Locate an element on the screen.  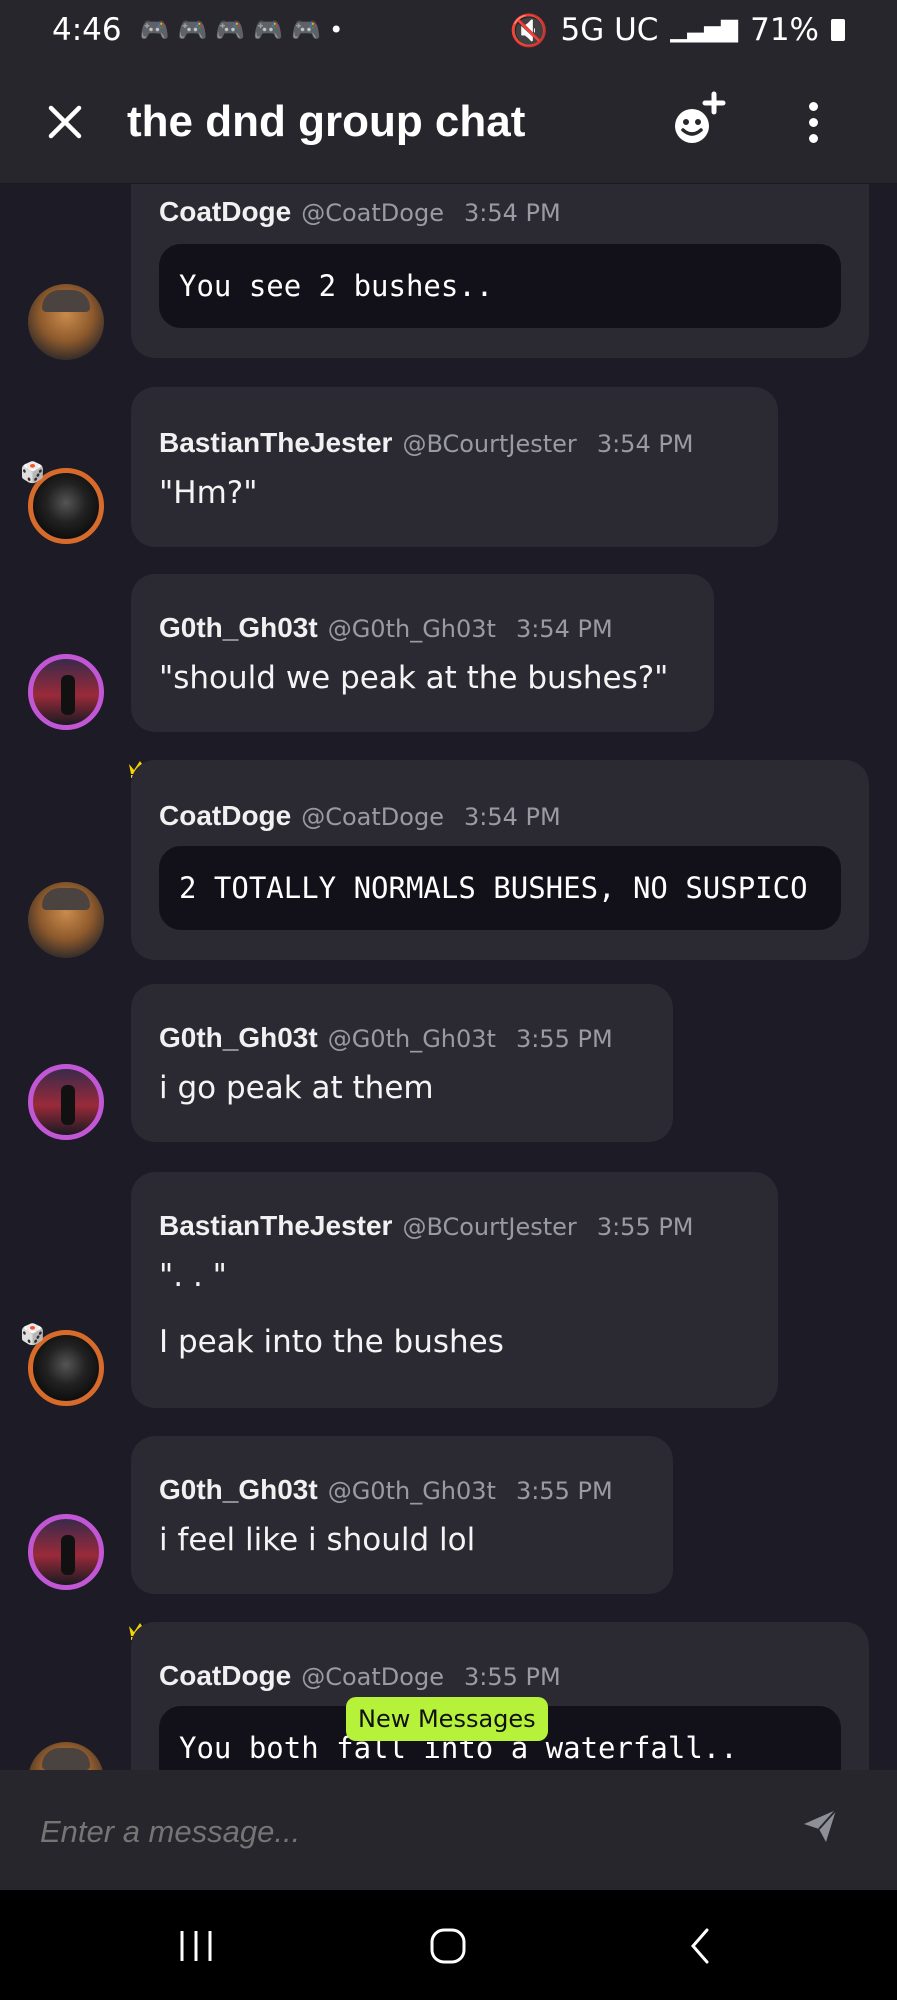
message-meta: BastianTheJester @BCourtJester 3:55 PM is located at coordinates (426, 1226).